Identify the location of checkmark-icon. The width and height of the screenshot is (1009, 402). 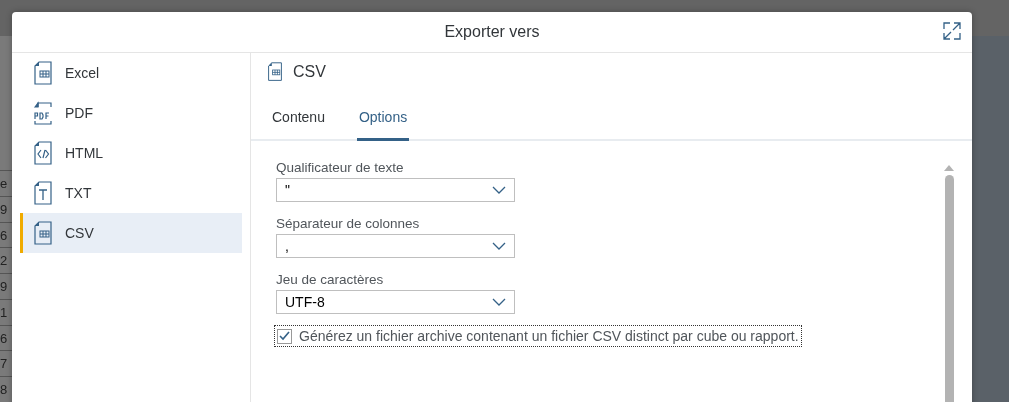
(284, 336).